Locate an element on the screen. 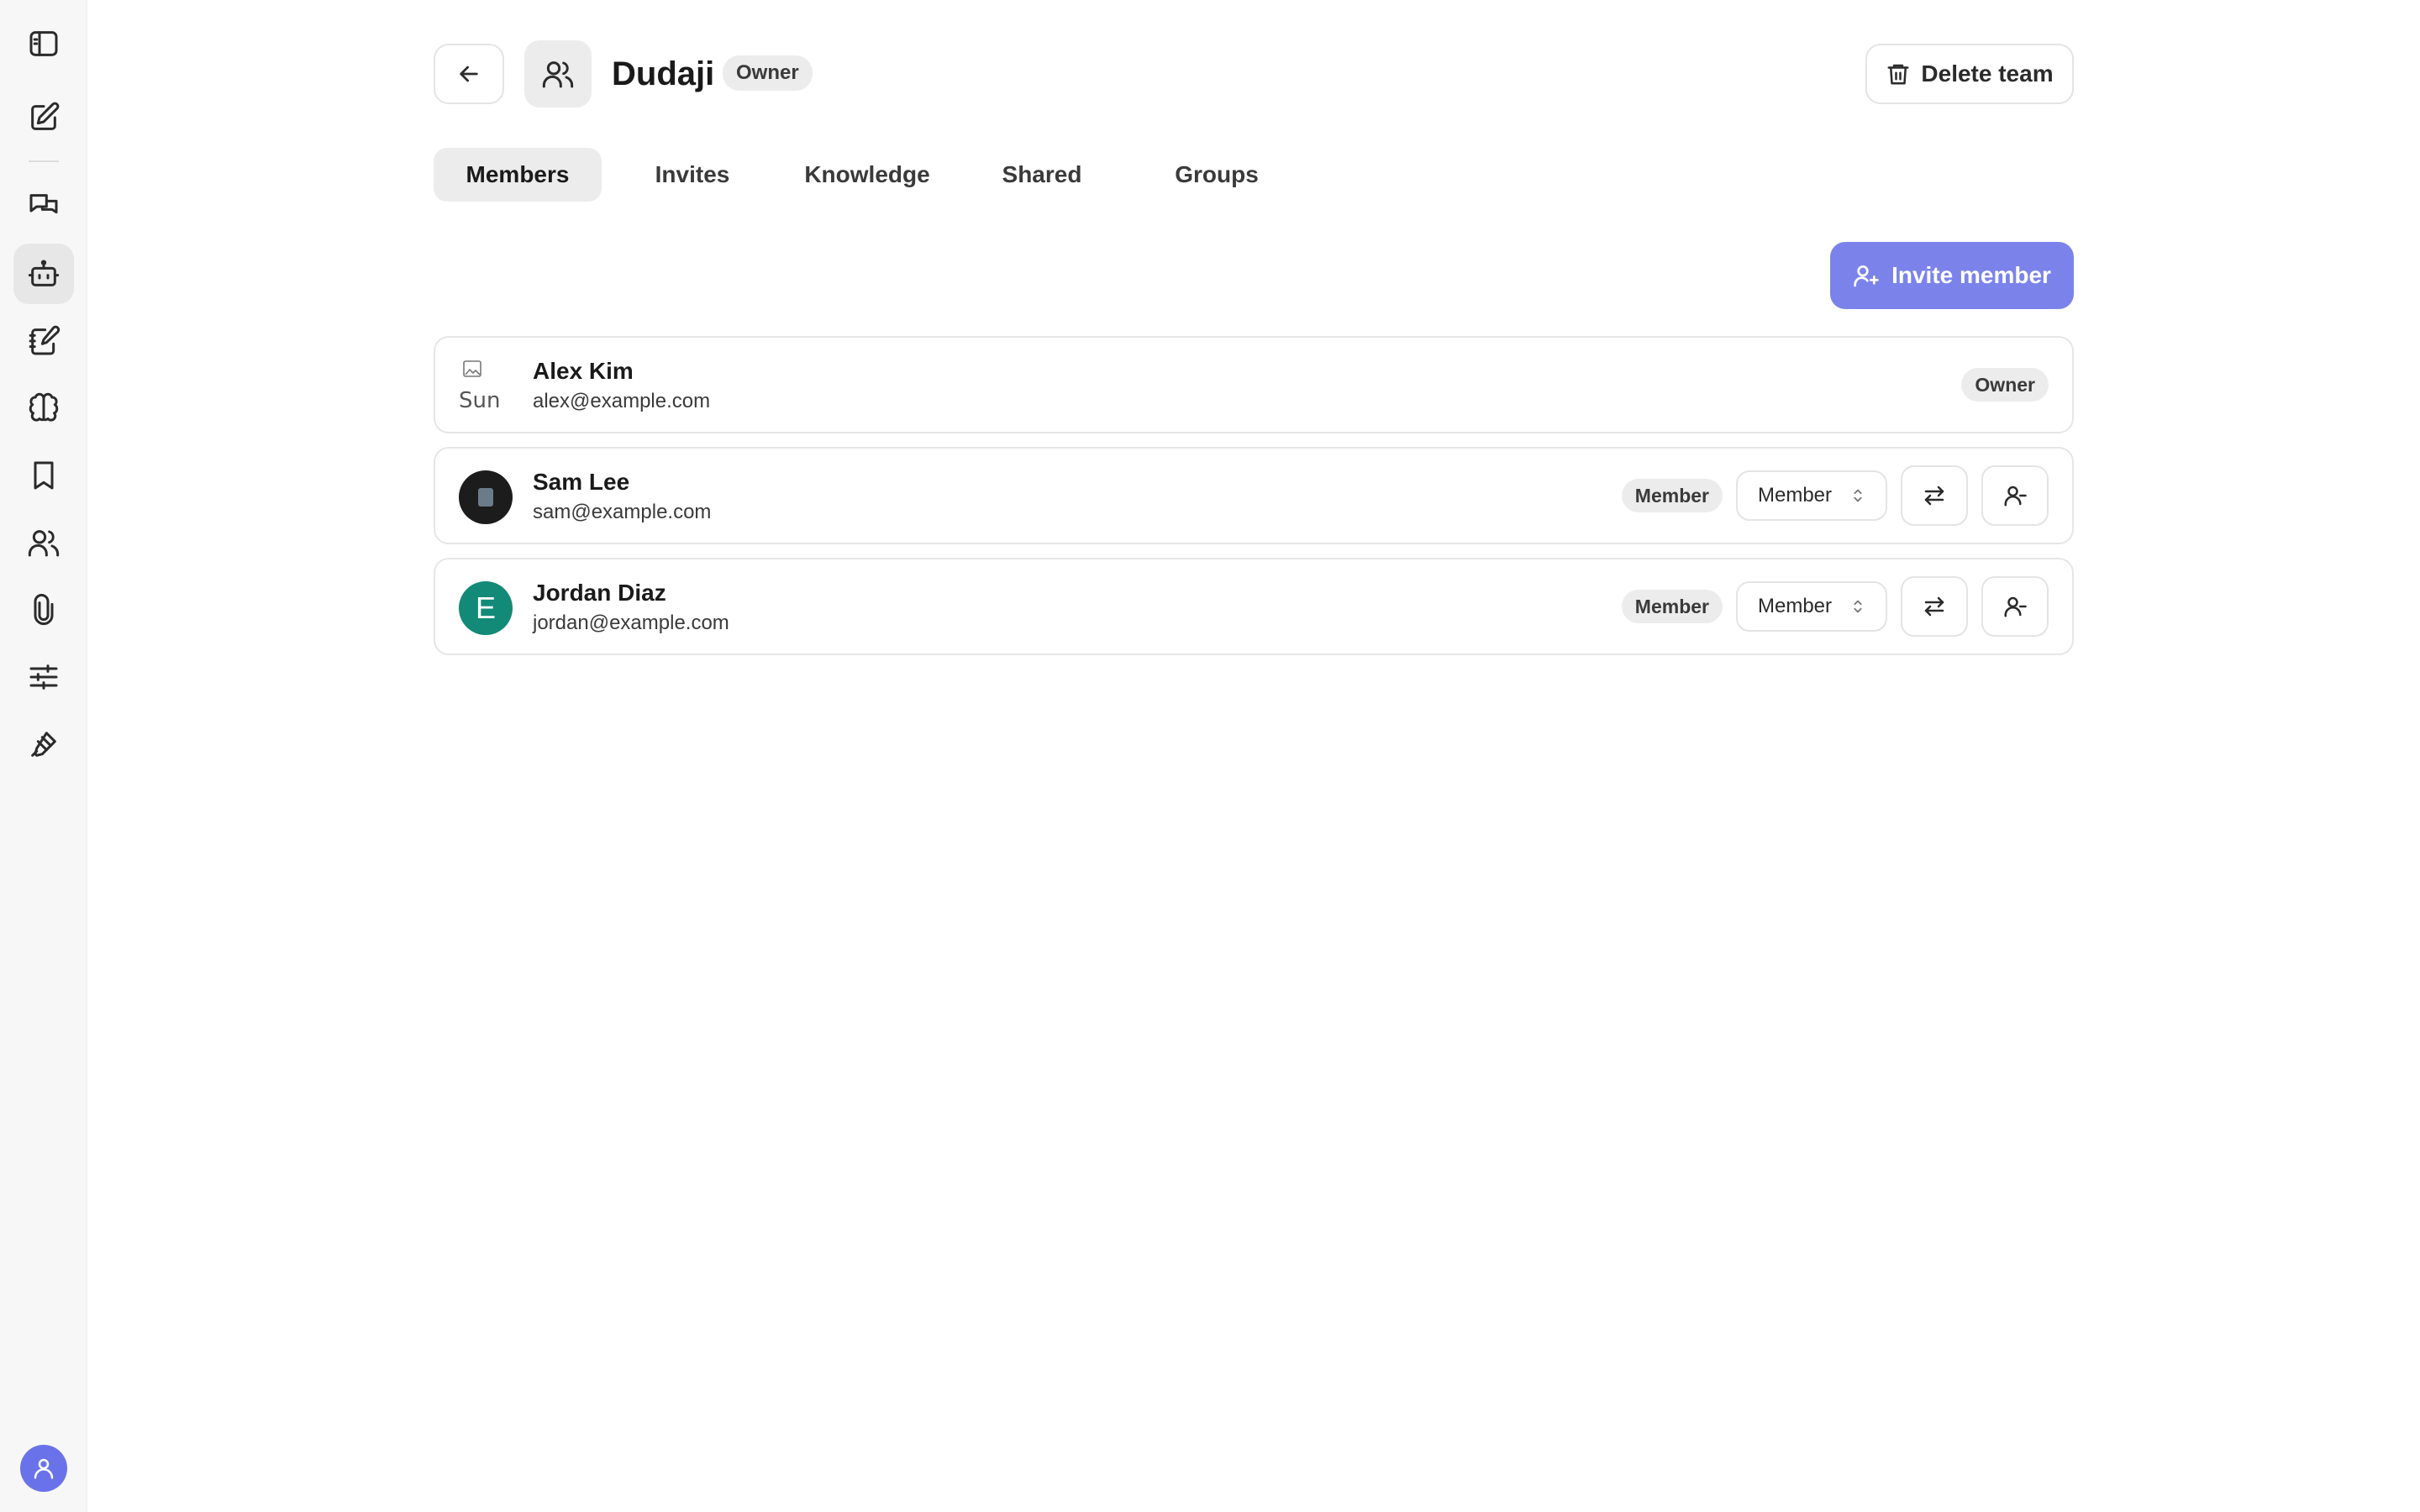  member-avatar: E is located at coordinates (486, 608).